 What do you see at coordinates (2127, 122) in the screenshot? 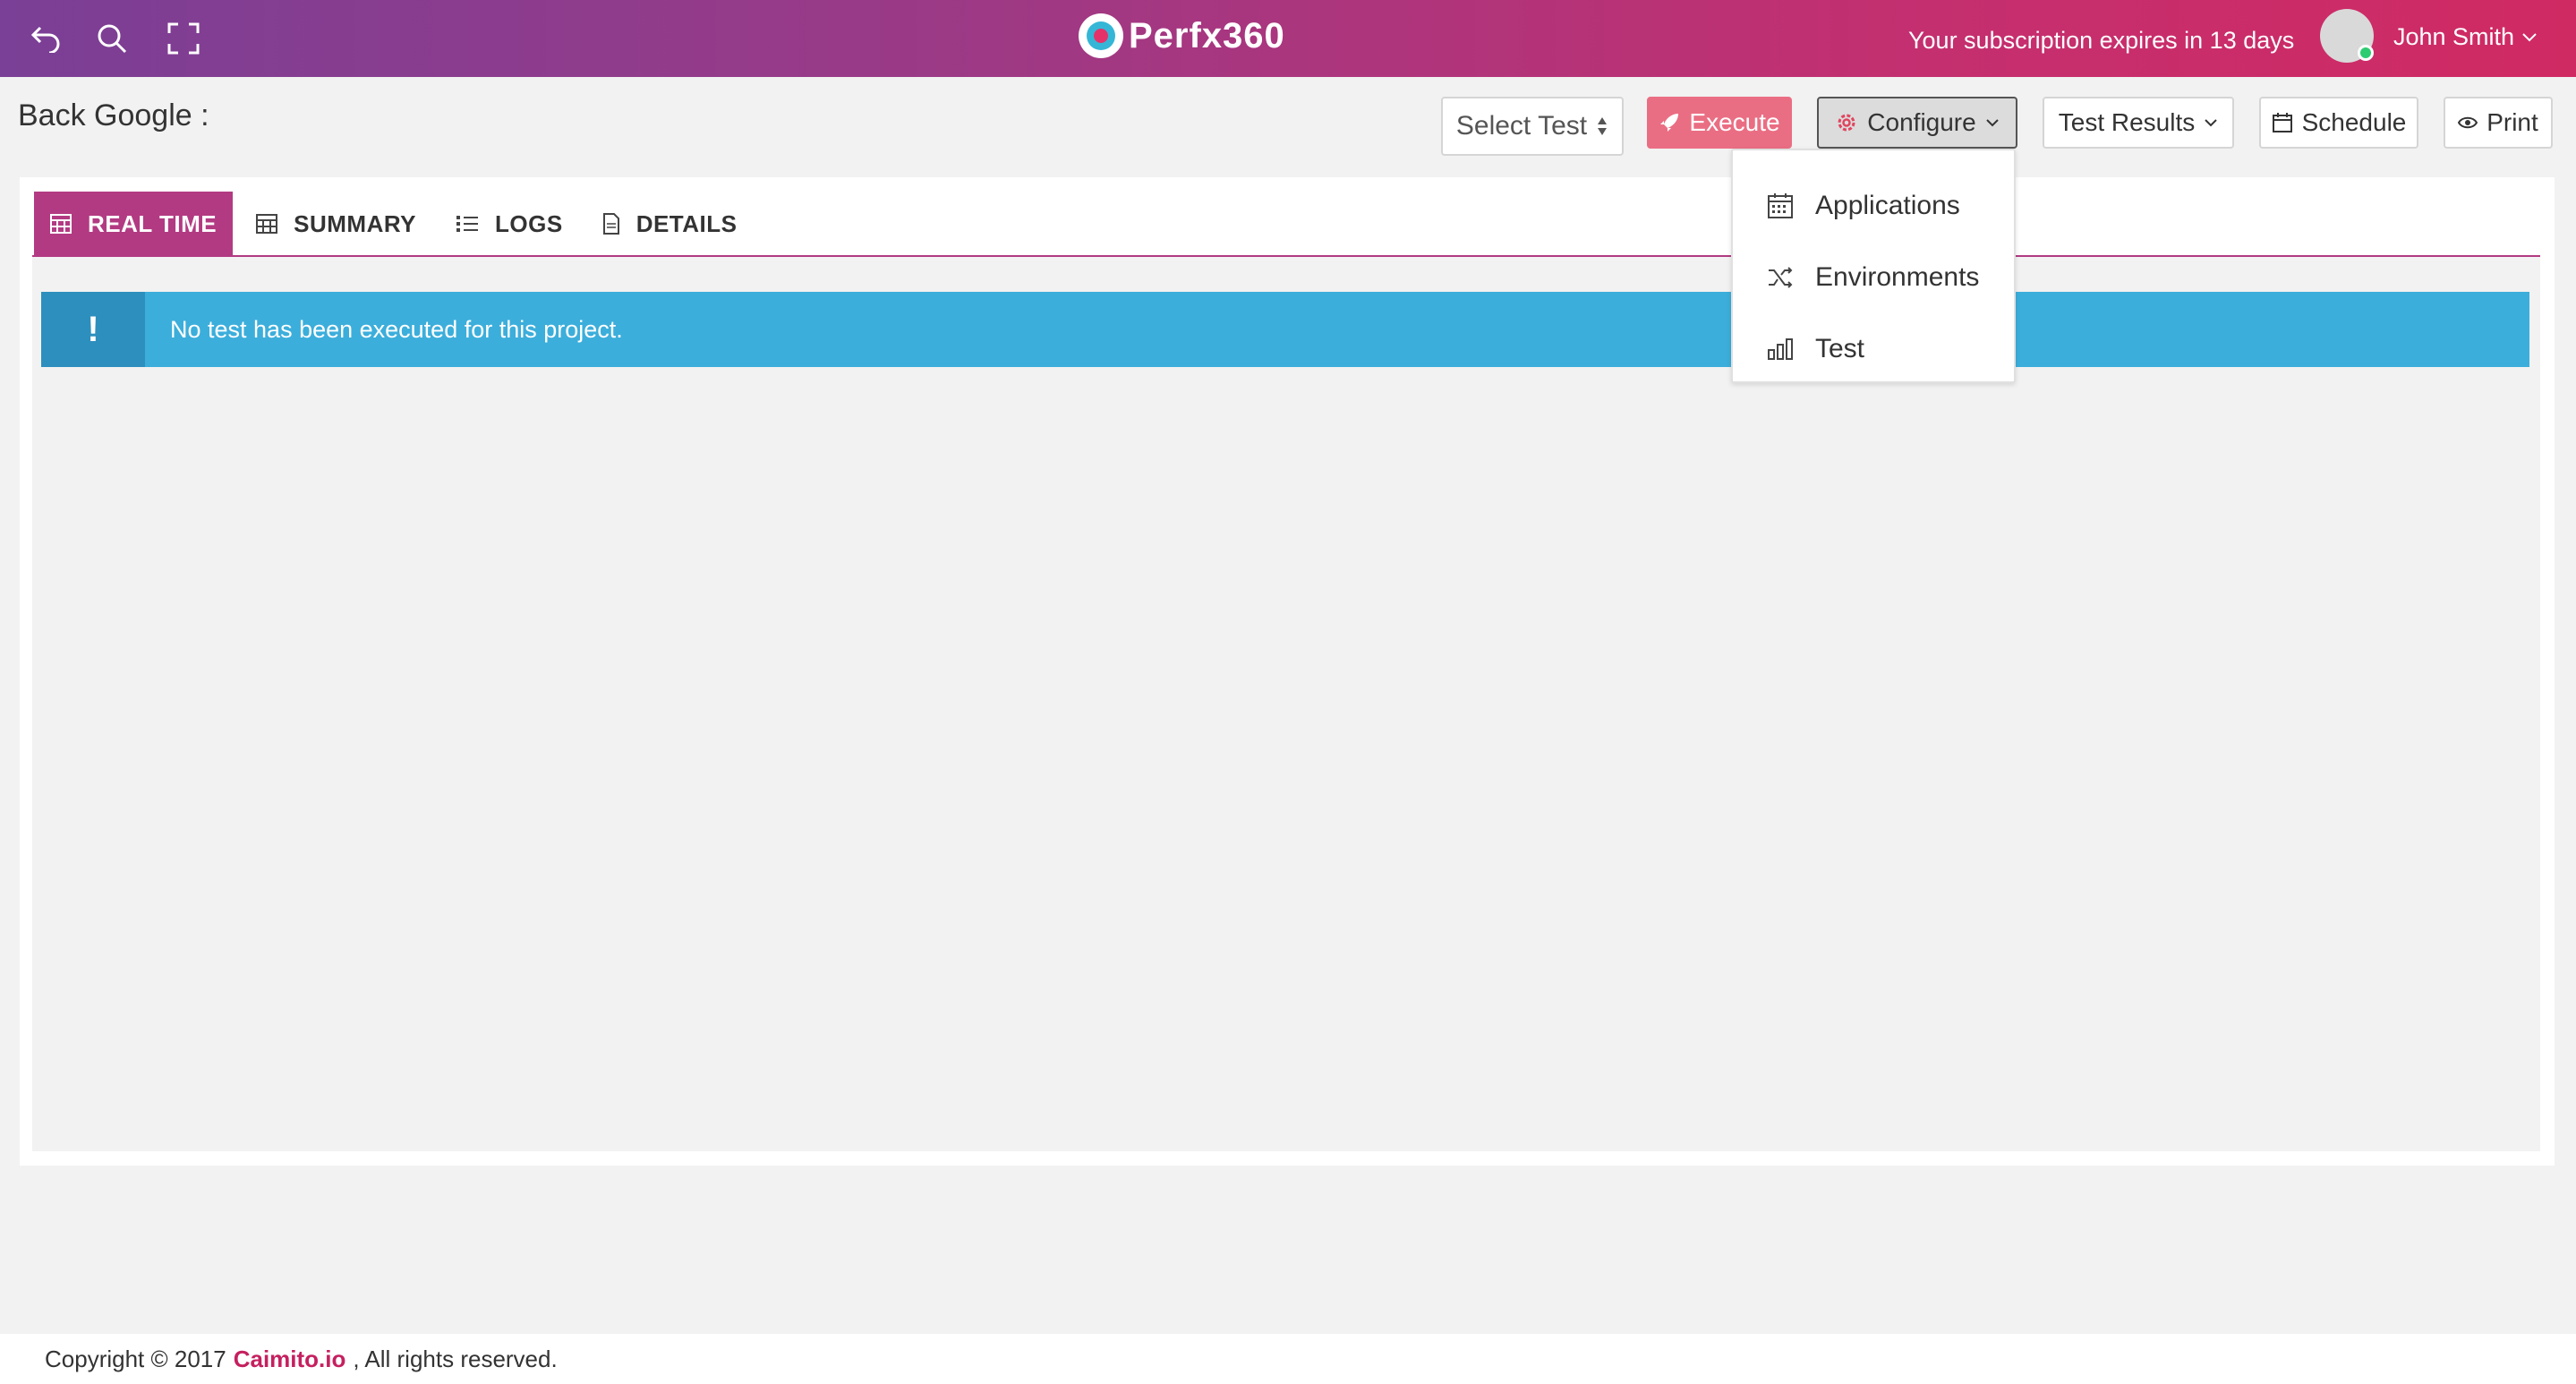
I see `test-results-label: Test Results` at bounding box center [2127, 122].